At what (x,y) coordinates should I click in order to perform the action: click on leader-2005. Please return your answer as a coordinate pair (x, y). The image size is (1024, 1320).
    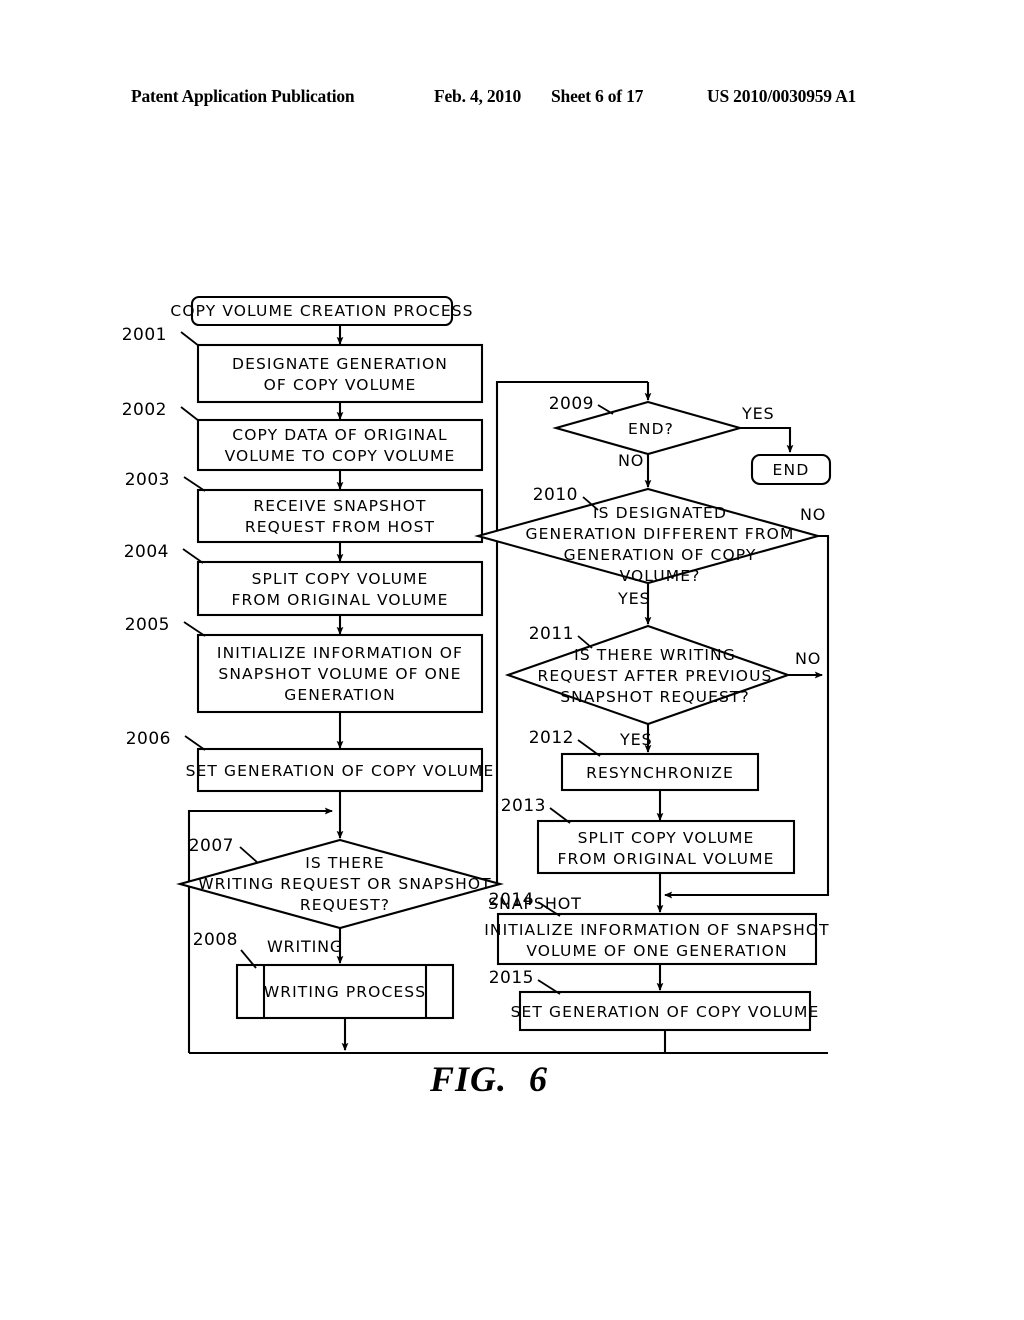
    Looking at the image, I should click on (194, 629).